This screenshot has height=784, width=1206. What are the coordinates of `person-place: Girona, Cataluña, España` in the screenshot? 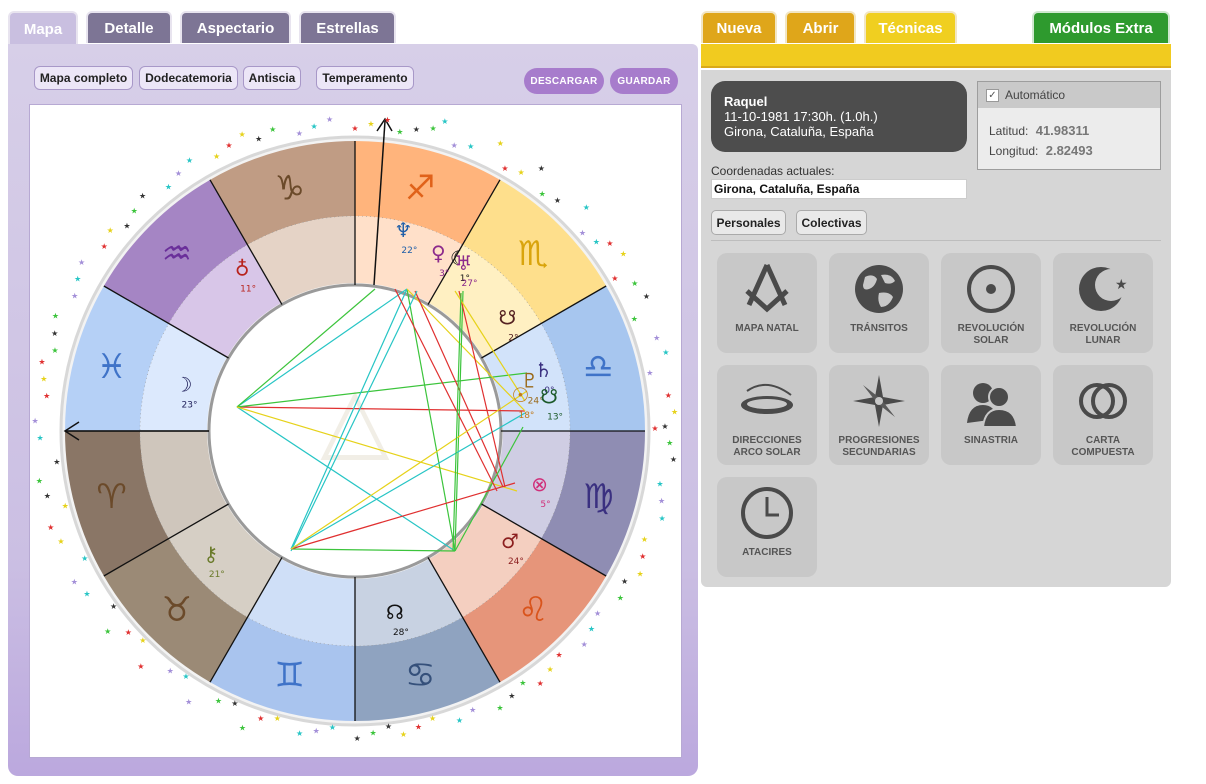 It's located at (799, 131).